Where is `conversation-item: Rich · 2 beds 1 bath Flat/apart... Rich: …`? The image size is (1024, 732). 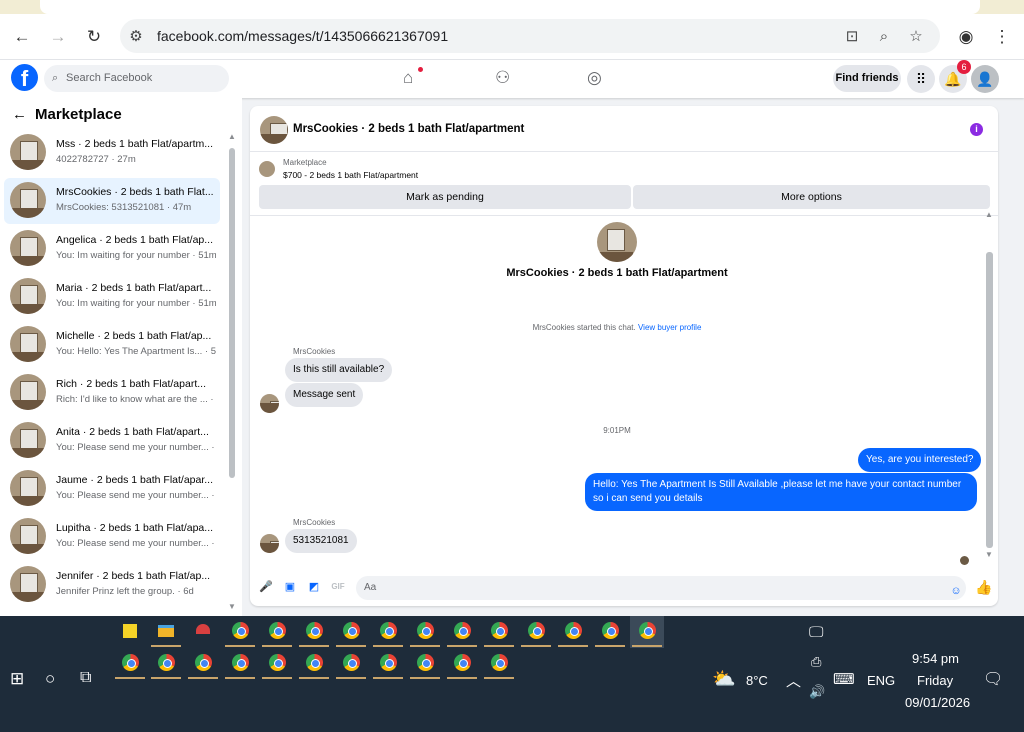
conversation-item: Rich · 2 beds 1 bath Flat/apart... Rich: … is located at coordinates (112, 393).